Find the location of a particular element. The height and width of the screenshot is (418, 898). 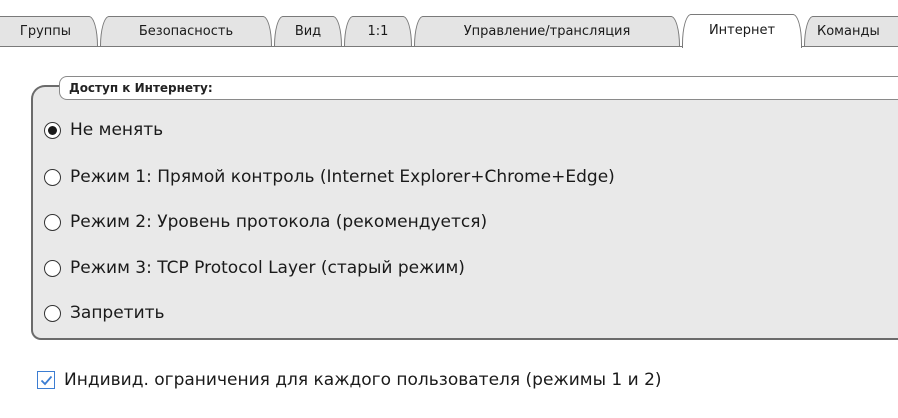

checkmark-icon is located at coordinates (46, 380).